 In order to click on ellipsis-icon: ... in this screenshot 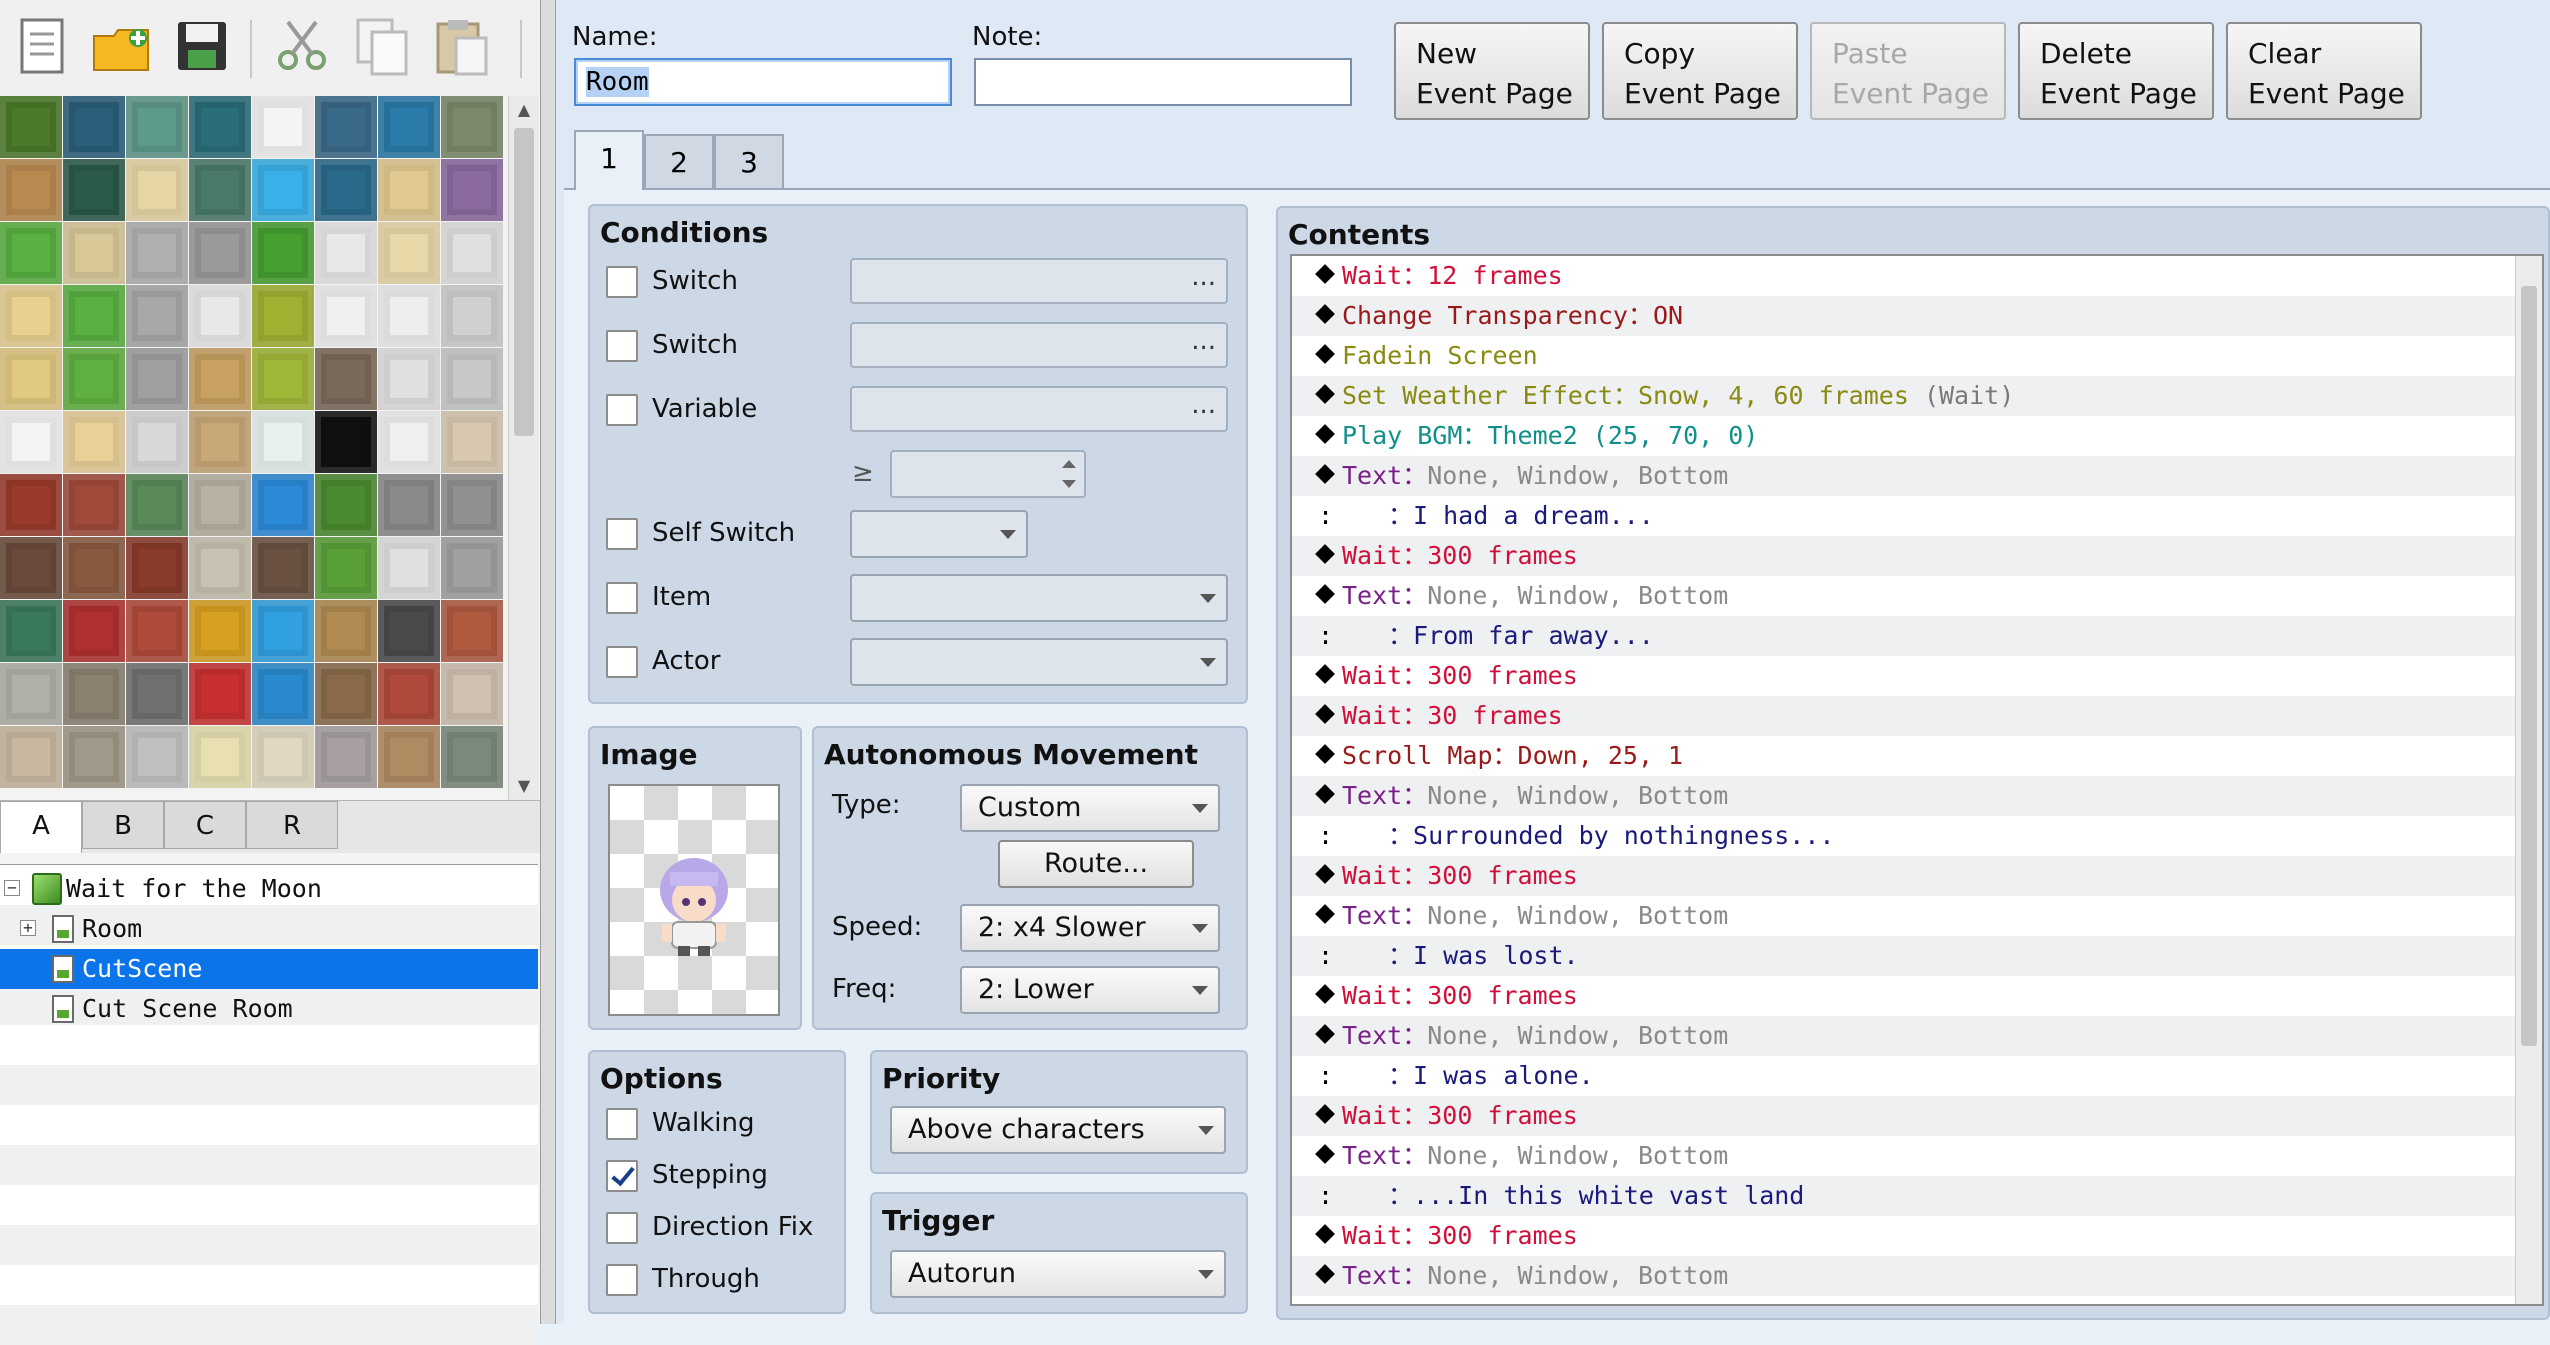, I will do `click(1203, 277)`.